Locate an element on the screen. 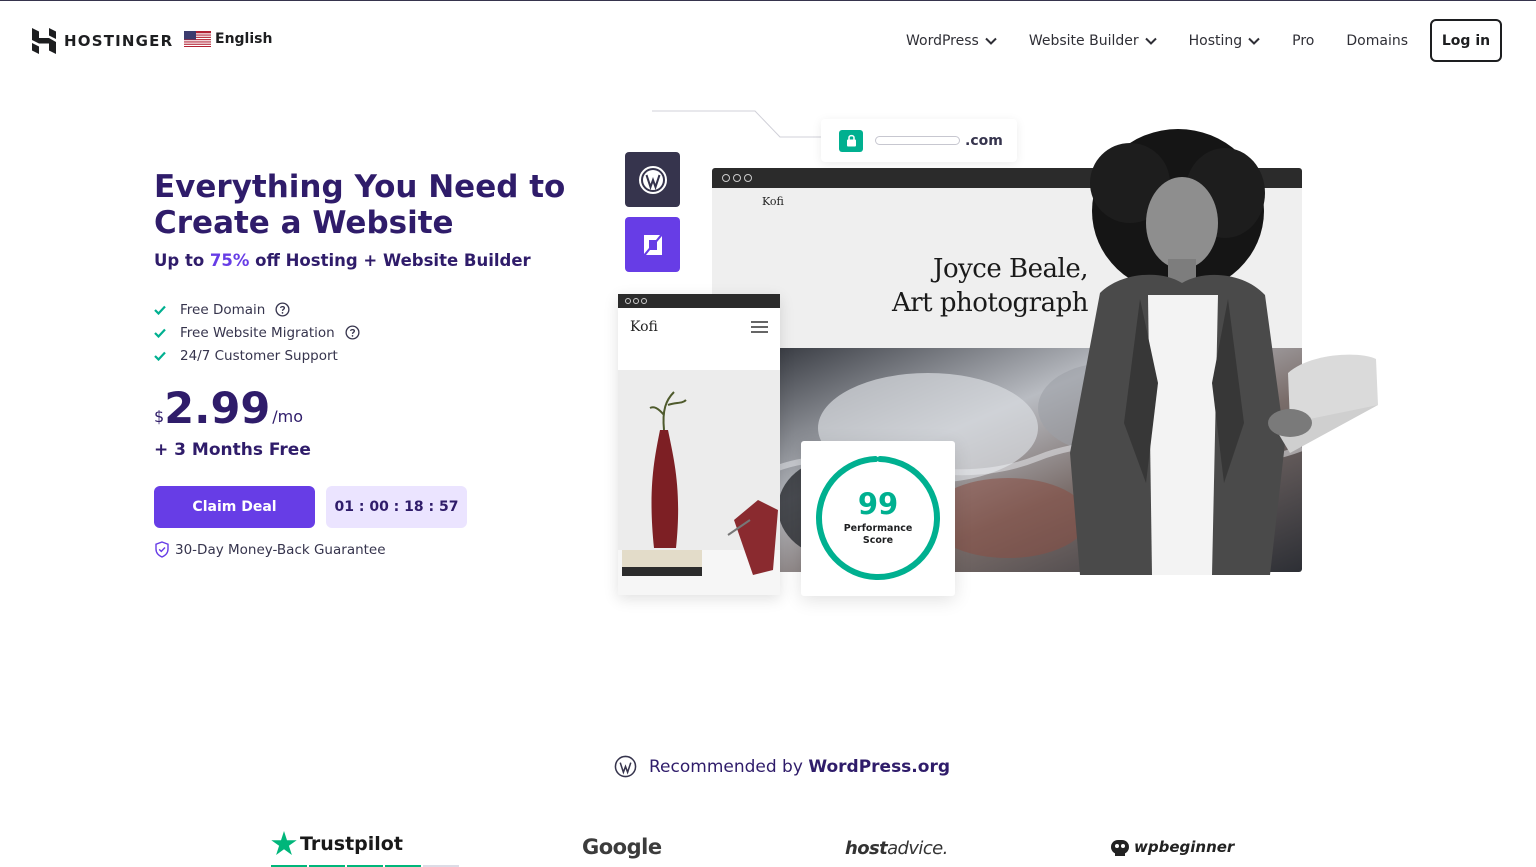 The image size is (1536, 867). hostinger-logo: HOSTINGER is located at coordinates (102, 41).